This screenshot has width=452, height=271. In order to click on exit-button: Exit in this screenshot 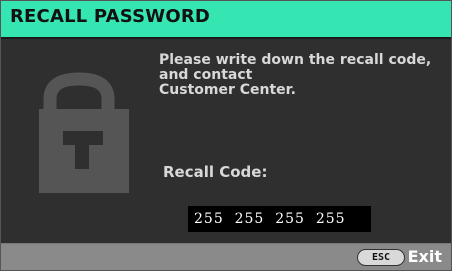, I will do `click(425, 256)`.